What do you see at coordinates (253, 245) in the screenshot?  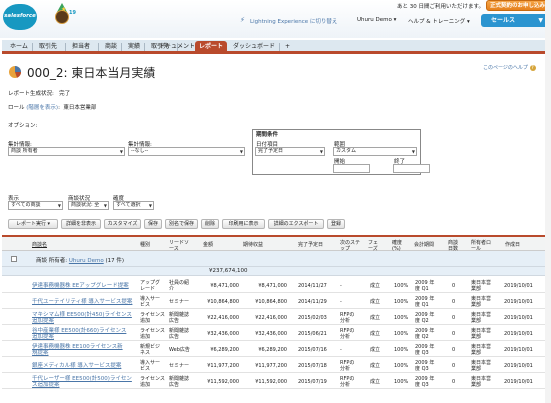 I see `col-expected-revenue: 期待収益` at bounding box center [253, 245].